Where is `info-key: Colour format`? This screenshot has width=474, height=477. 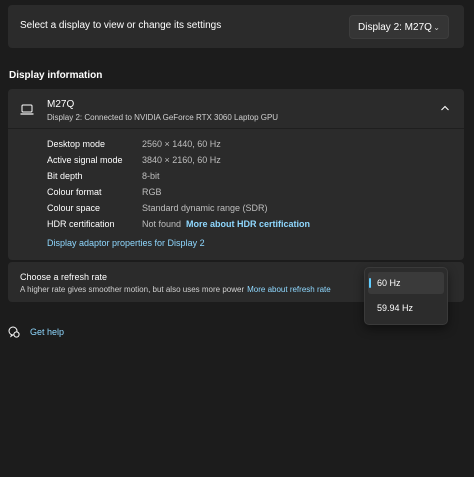
info-key: Colour format is located at coordinates (74, 192).